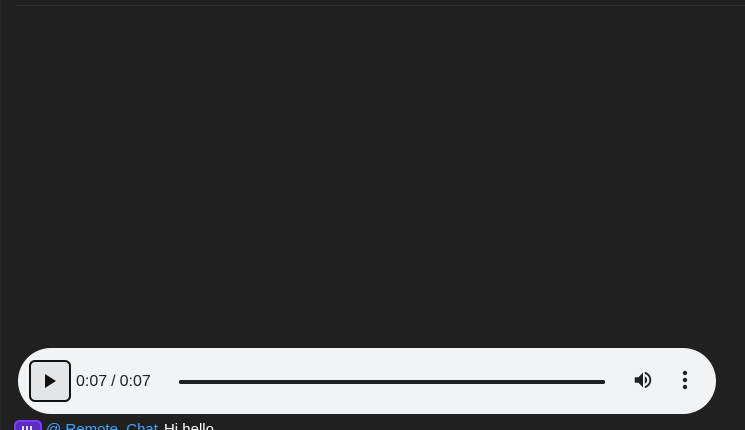 The image size is (745, 430). I want to click on time-display: 0:07/0:07, so click(113, 382).